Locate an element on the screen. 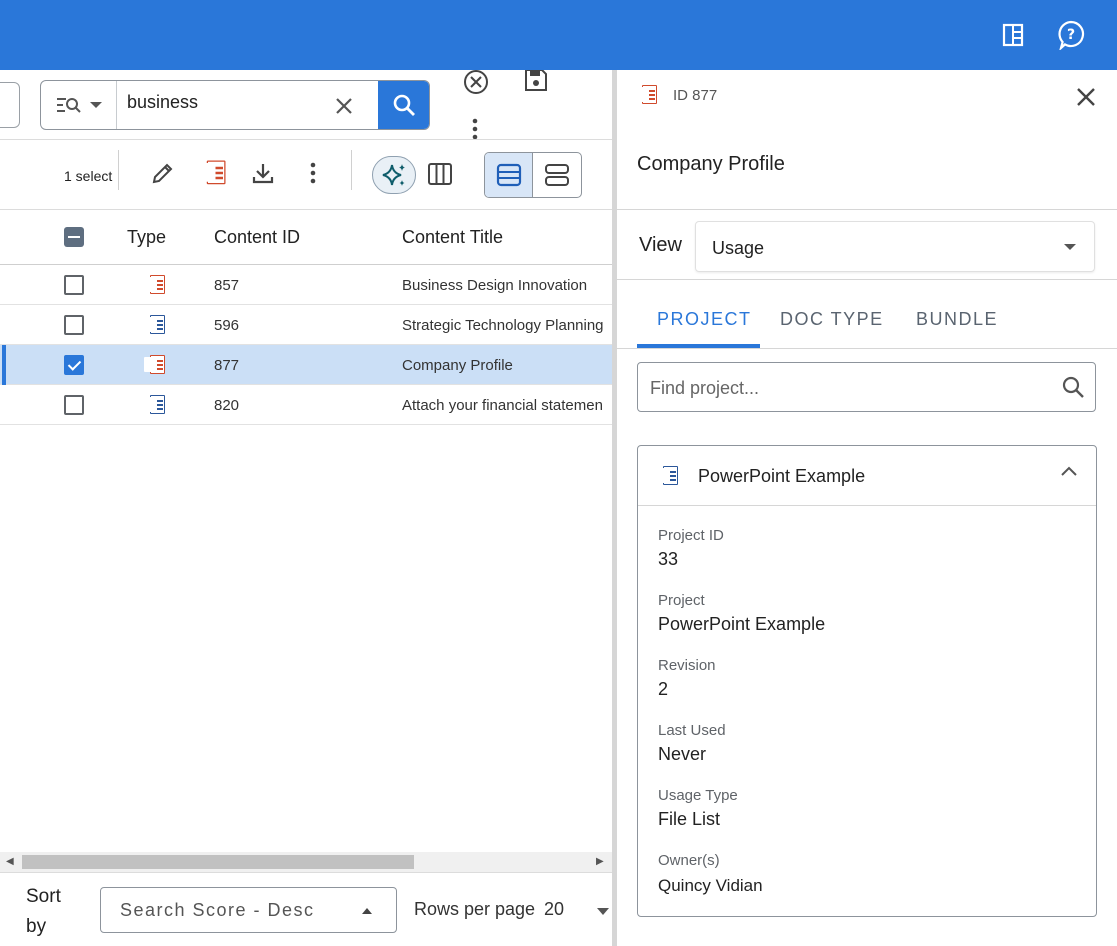 The width and height of the screenshot is (1117, 946). table-row-selected: P 877 Company Profile is located at coordinates (306, 365).